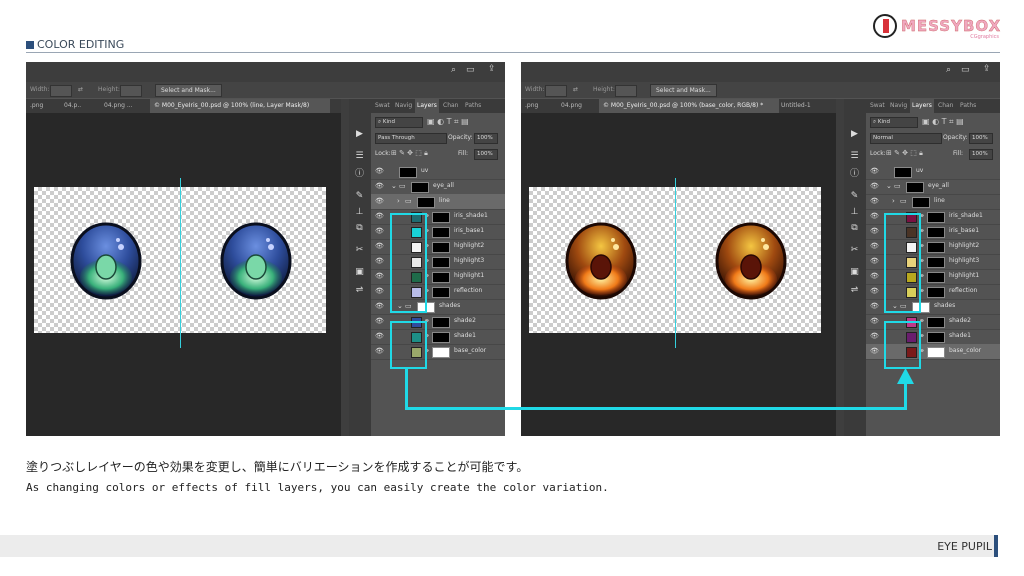 This screenshot has height=576, width=1024. Describe the element at coordinates (72, 106) in the screenshot. I see `tab-1: 04.p..` at that location.